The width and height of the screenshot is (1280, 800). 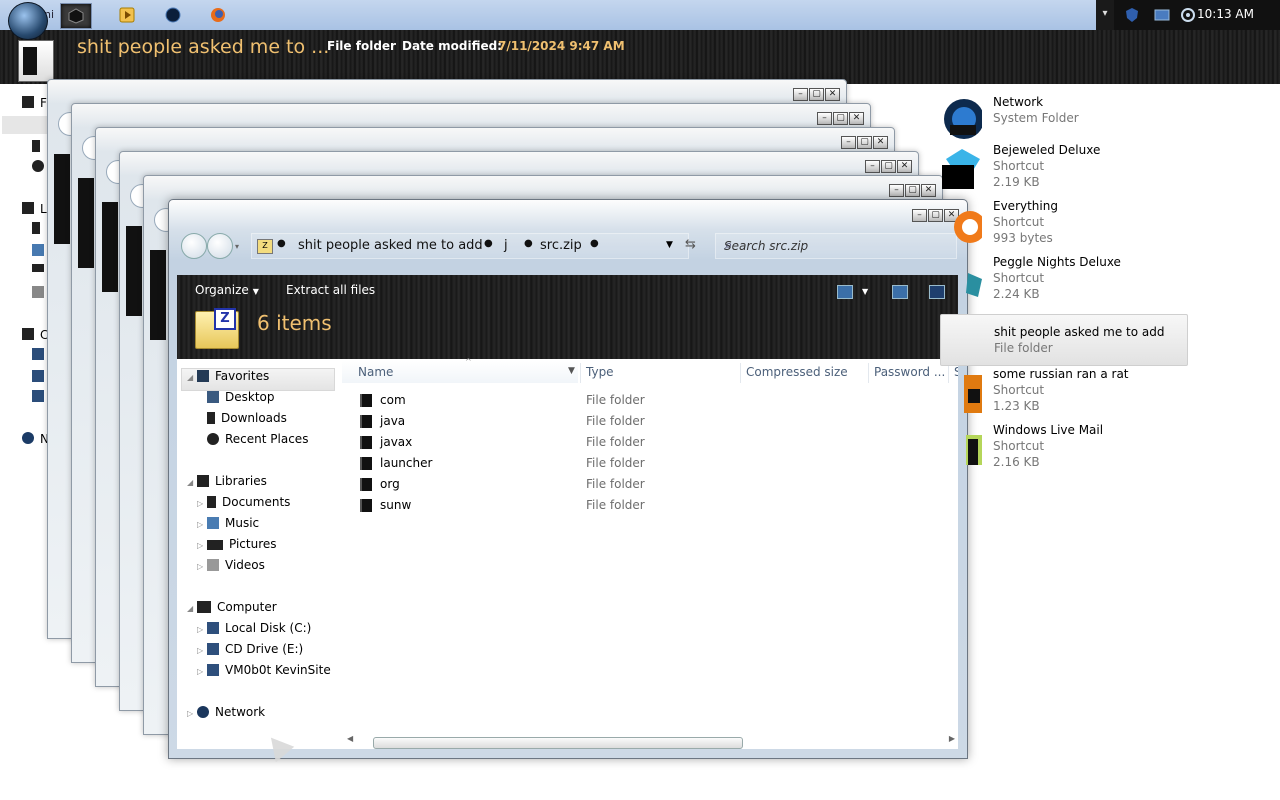 What do you see at coordinates (231, 567) in the screenshot?
I see `nav-videos: ▷ Videos` at bounding box center [231, 567].